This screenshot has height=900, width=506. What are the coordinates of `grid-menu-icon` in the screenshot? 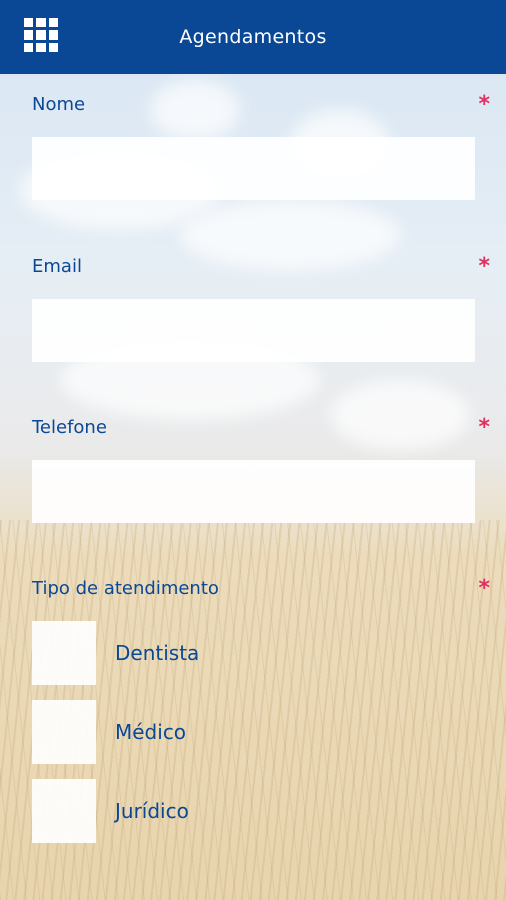 It's located at (41, 35).